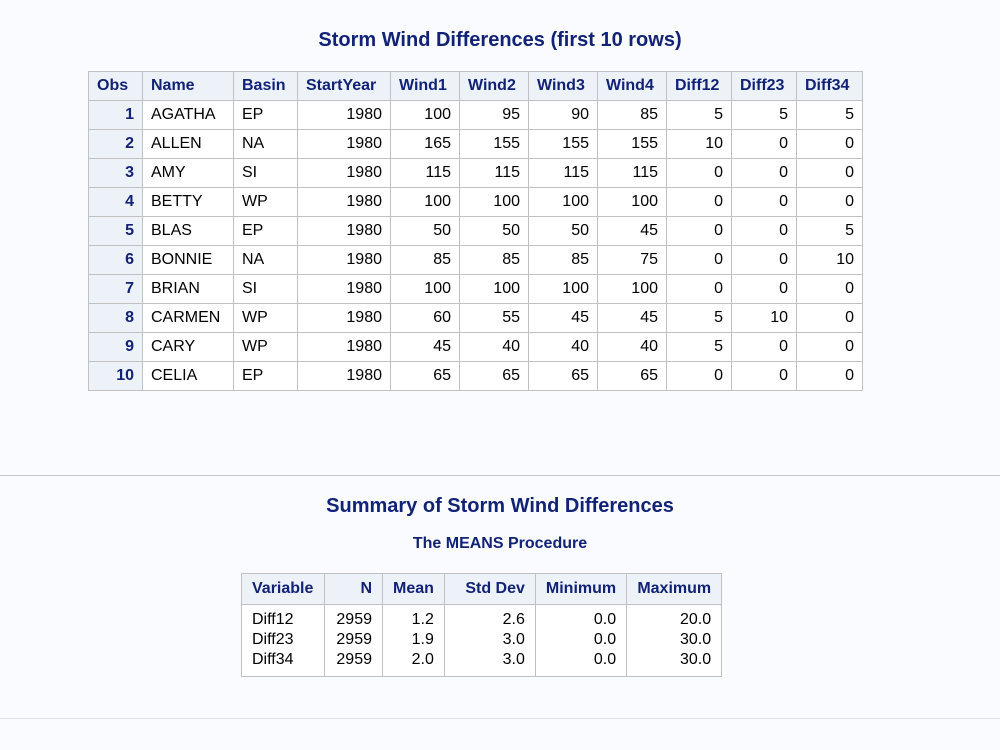 The image size is (1000, 750). I want to click on obs-number-cell: 2, so click(115, 144).